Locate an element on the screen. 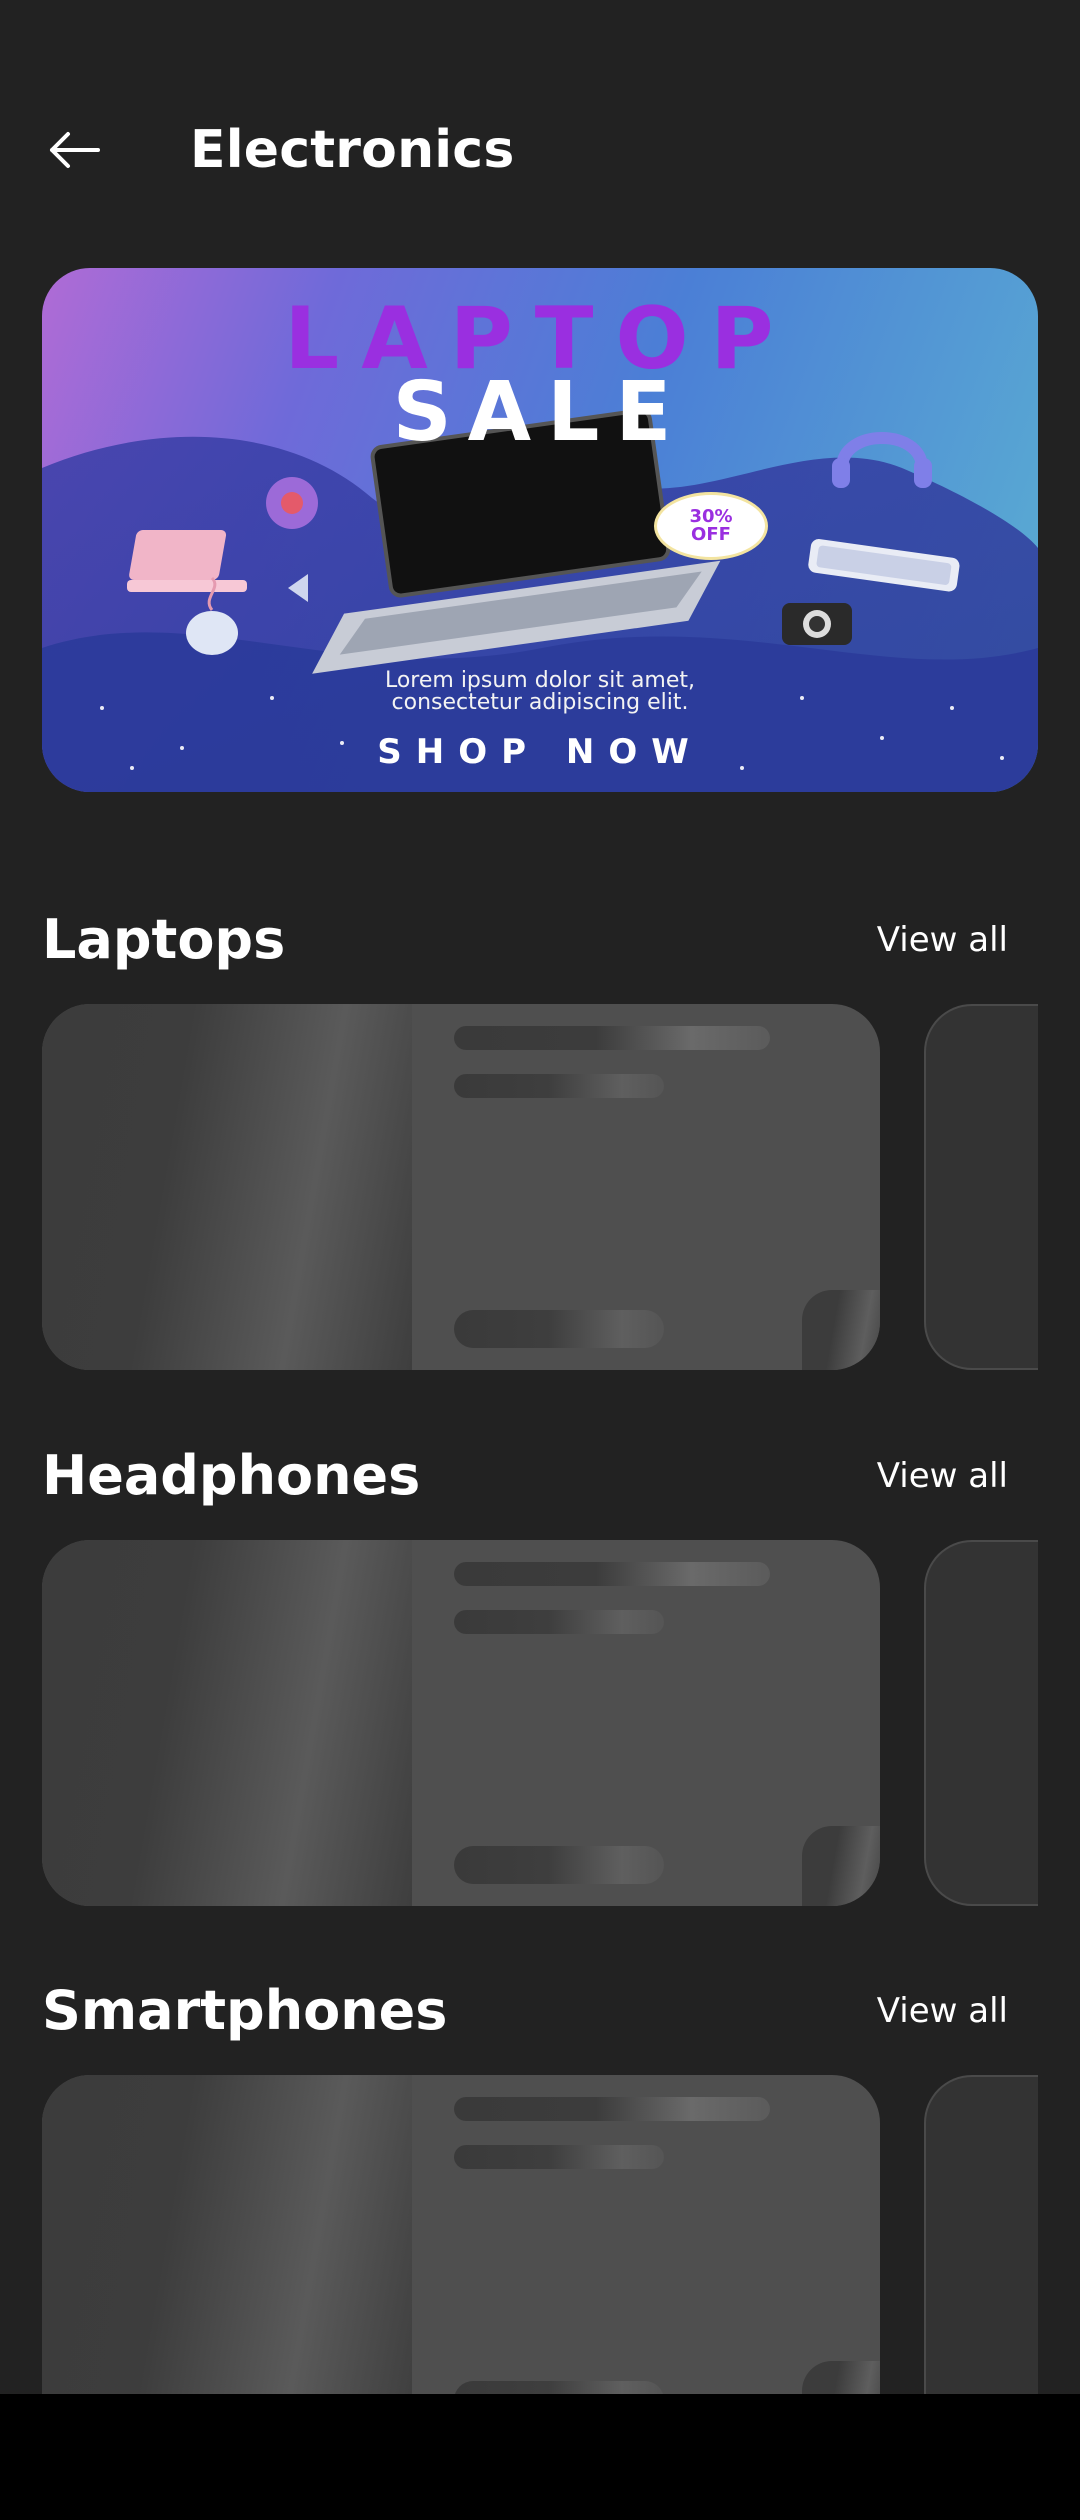  view-all-smartphones-link: View all is located at coordinates (942, 2011).